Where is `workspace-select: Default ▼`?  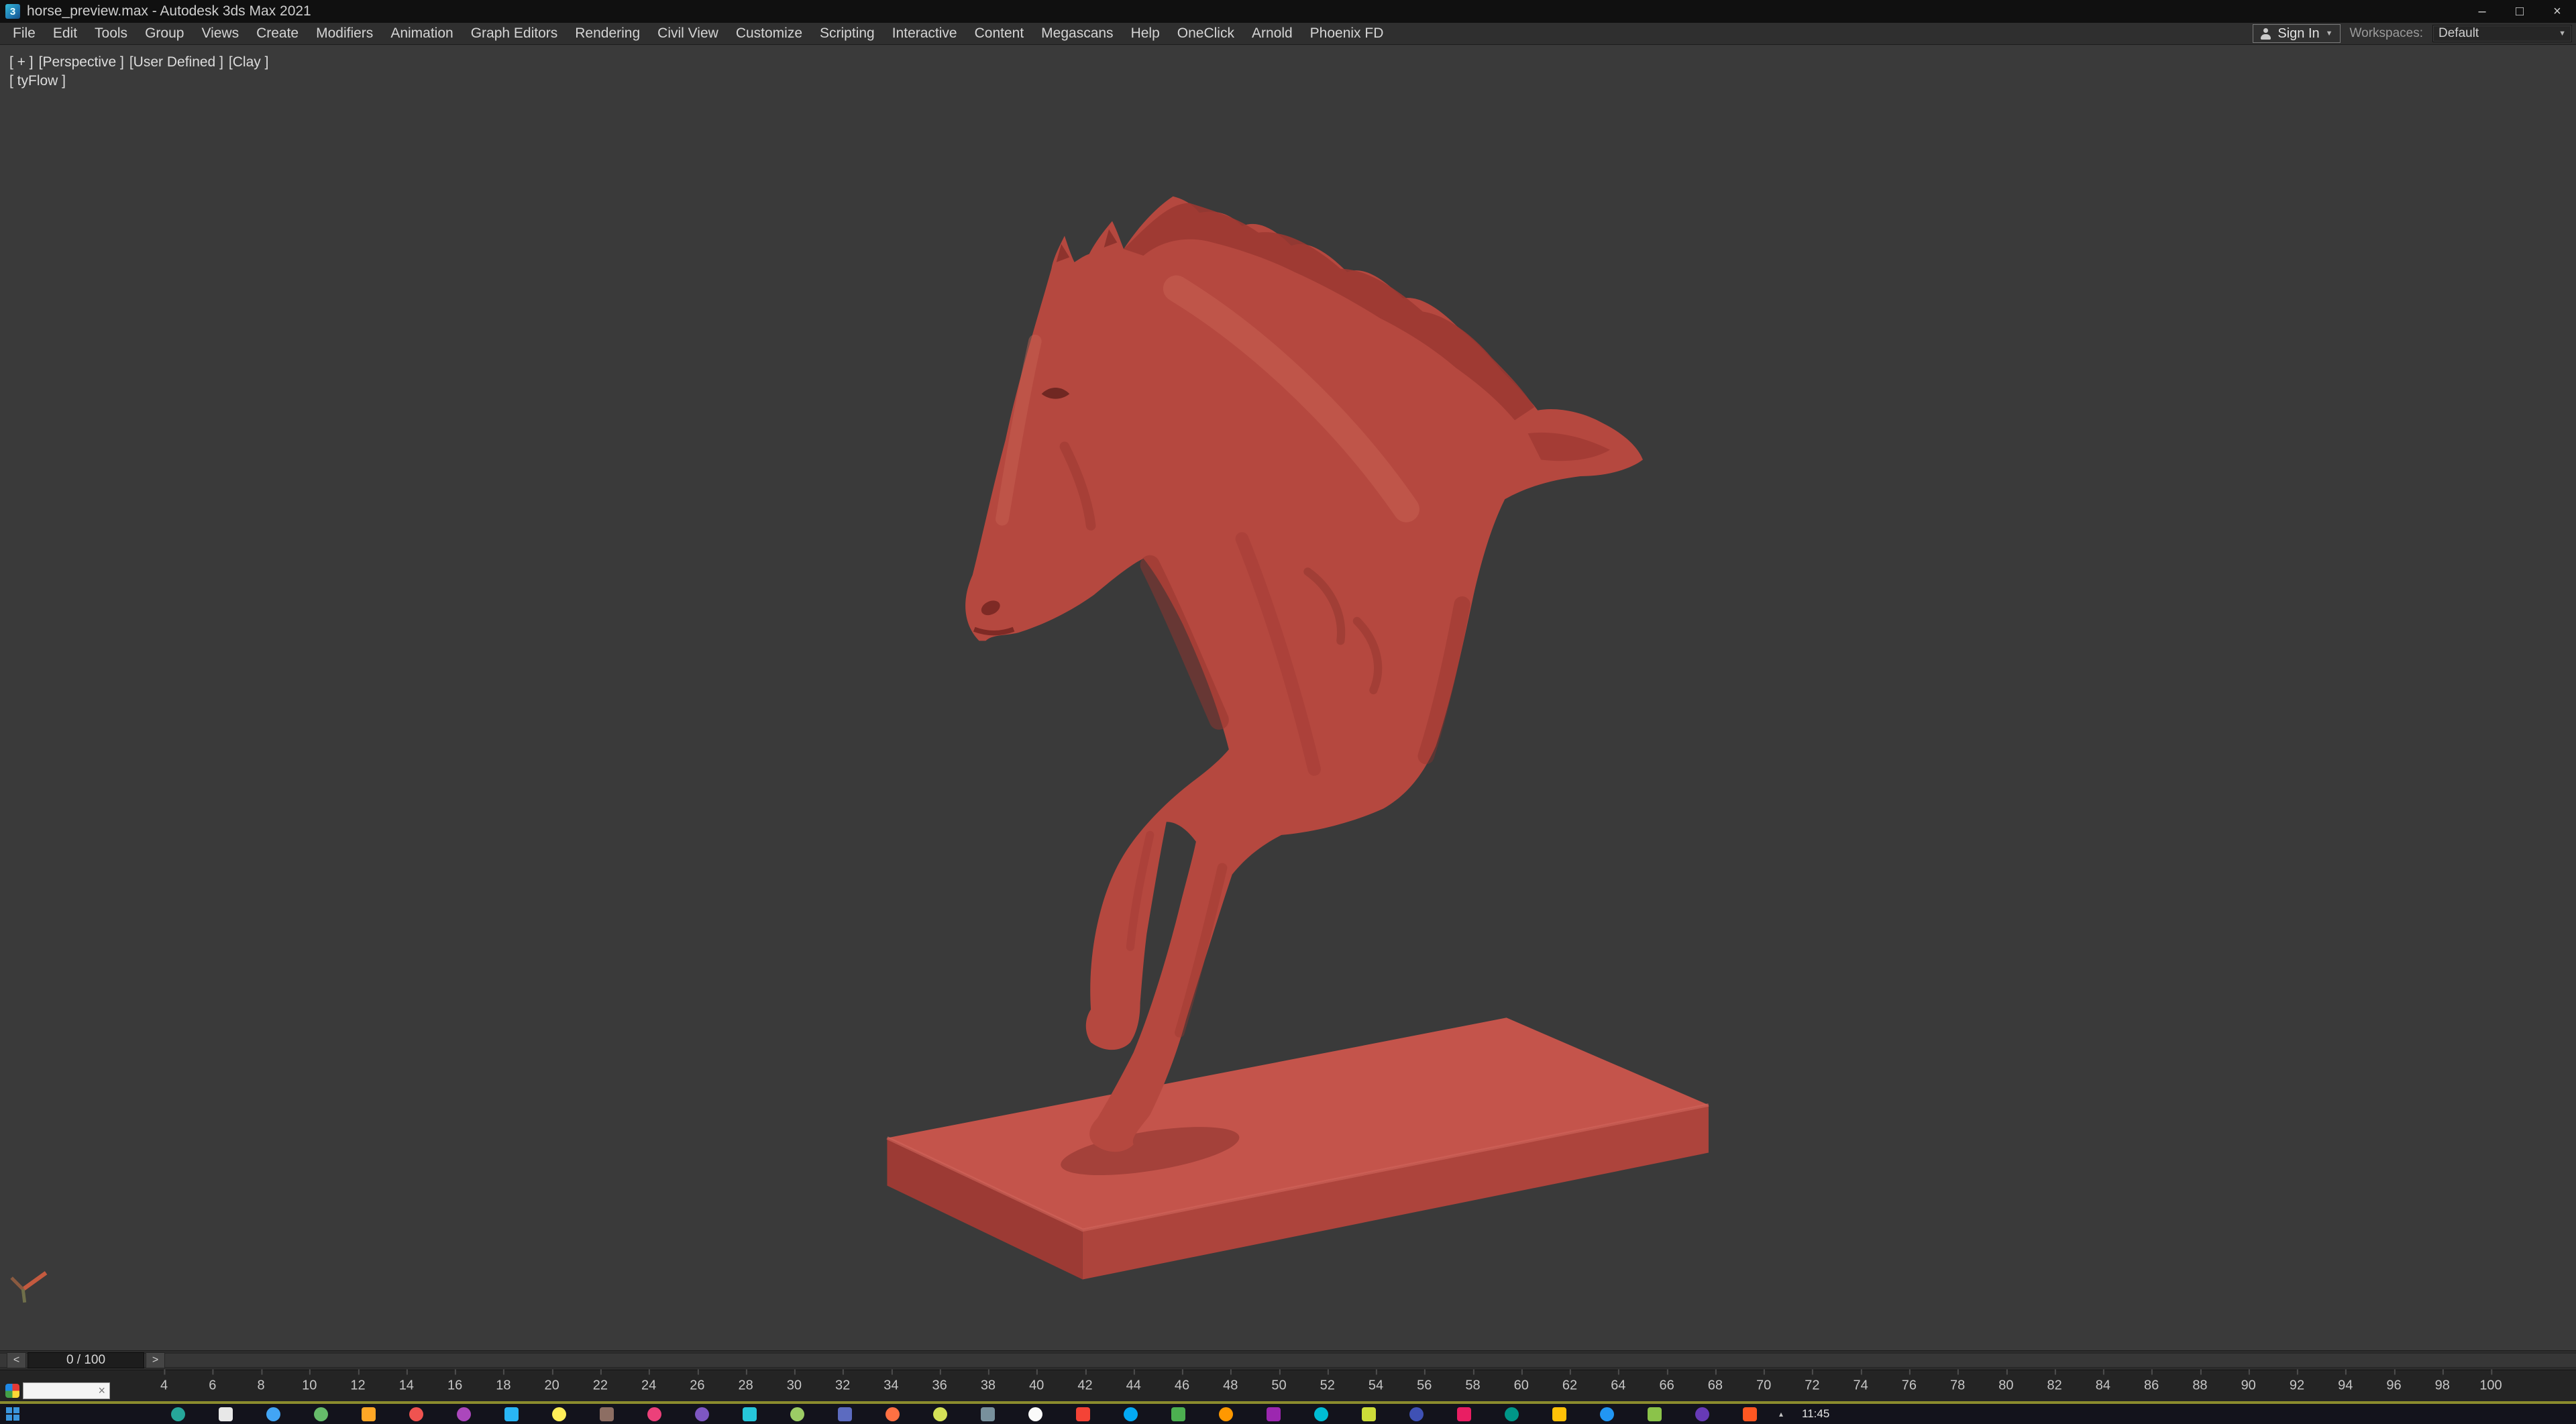
workspace-select: Default ▼ is located at coordinates (2502, 34).